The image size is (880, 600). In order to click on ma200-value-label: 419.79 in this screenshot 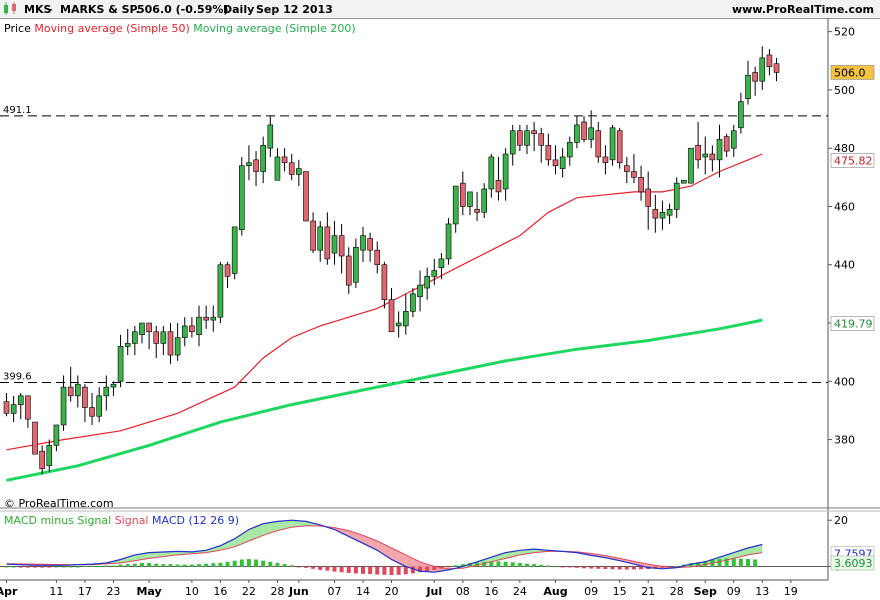, I will do `click(853, 324)`.